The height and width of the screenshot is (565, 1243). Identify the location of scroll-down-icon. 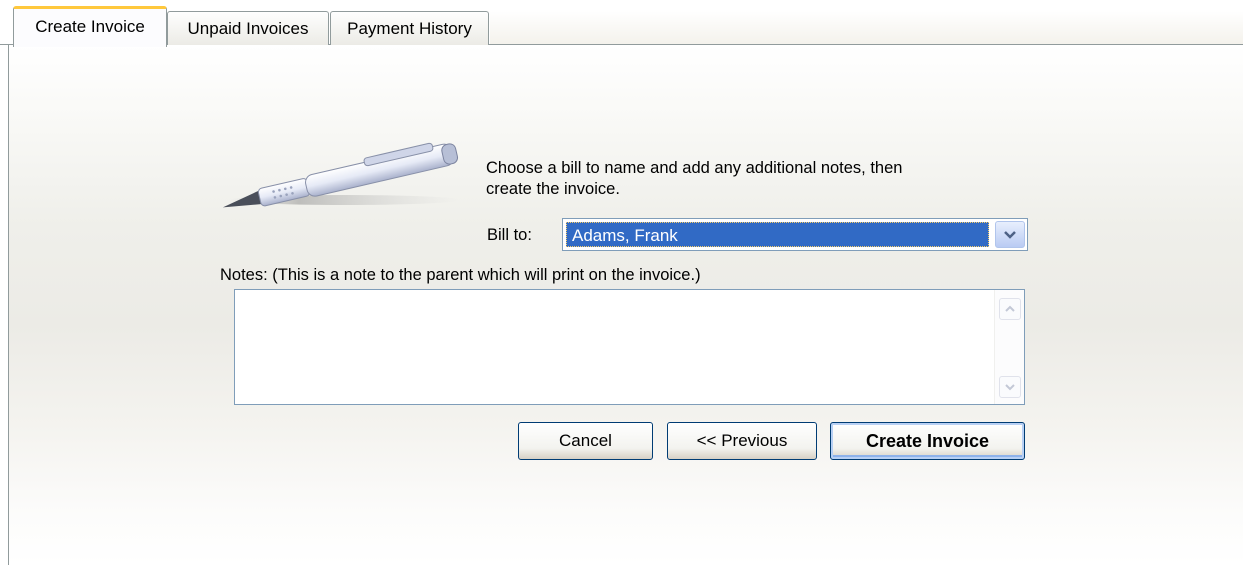
(1010, 387).